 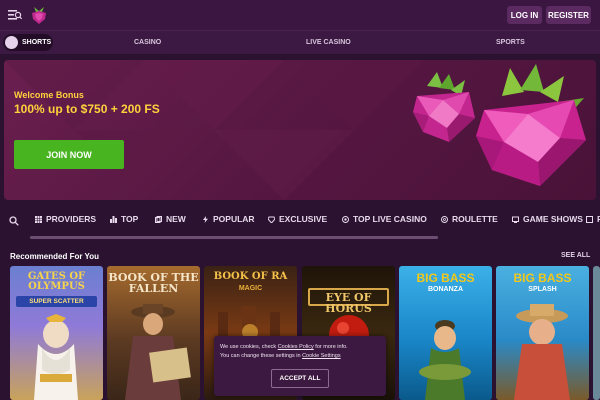 I want to click on category-exclusive: EXCLUSIVE, so click(x=297, y=219).